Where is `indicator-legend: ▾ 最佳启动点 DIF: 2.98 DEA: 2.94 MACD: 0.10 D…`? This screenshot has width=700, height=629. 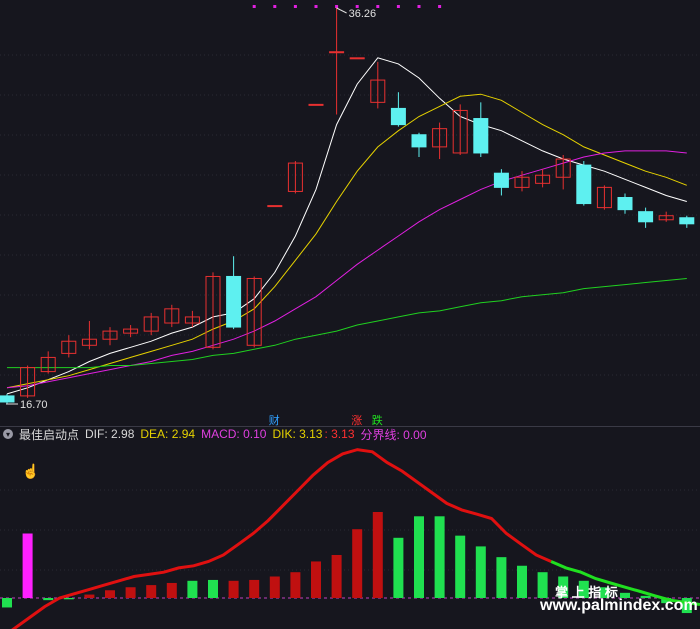
indicator-legend: ▾ 最佳启动点 DIF: 2.98 DEA: 2.94 MACD: 0.10 D… is located at coordinates (216, 434).